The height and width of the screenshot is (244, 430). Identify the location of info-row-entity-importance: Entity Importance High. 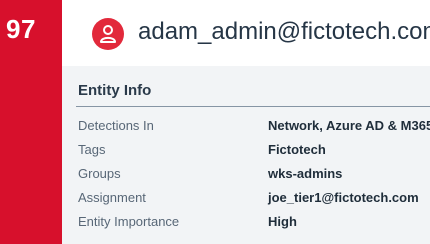
(254, 222).